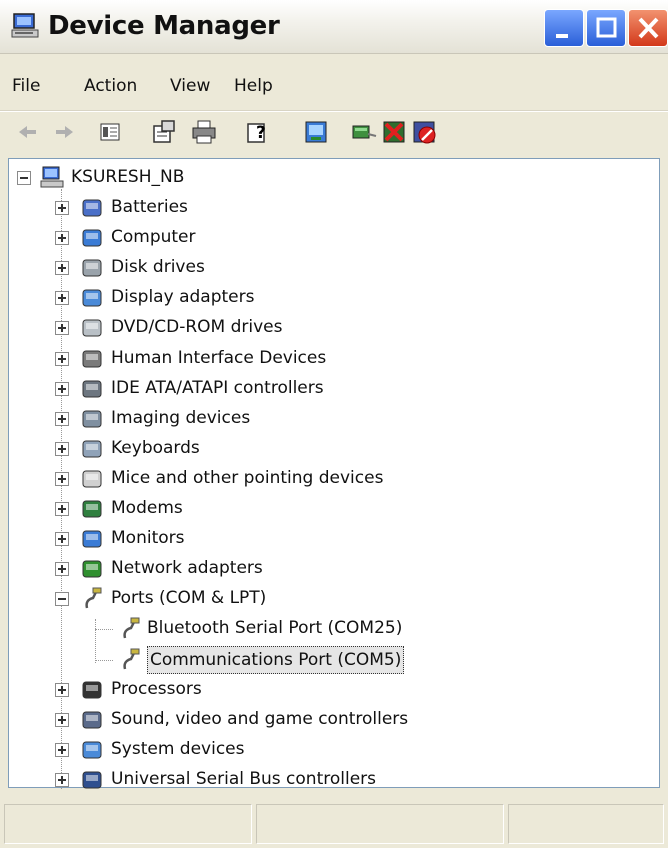  I want to click on tree-category-node: DVD/CD-ROM drives, so click(289, 328).